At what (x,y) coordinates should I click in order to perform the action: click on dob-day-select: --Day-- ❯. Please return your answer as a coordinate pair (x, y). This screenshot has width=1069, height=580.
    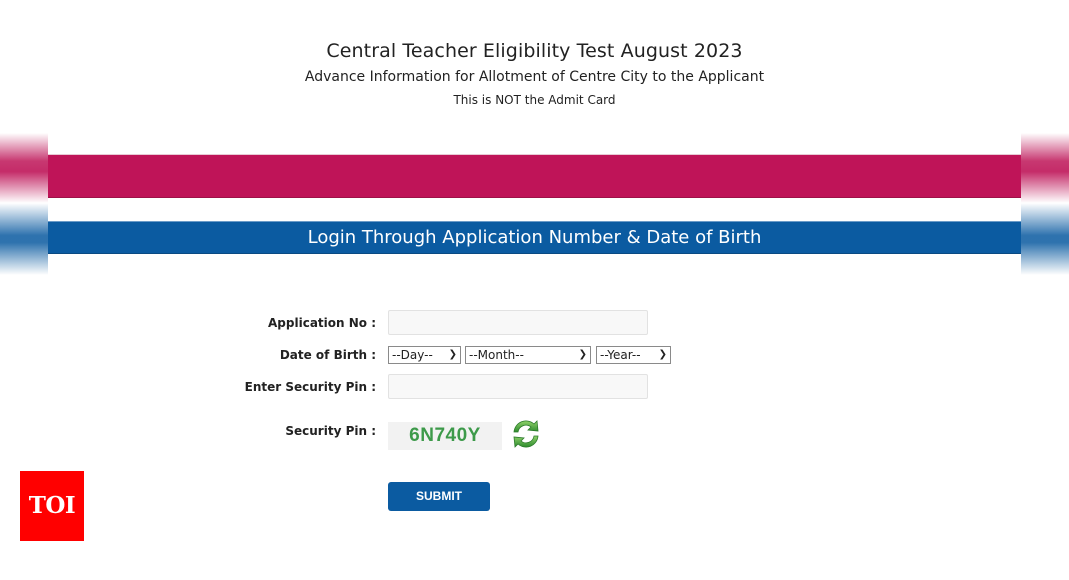
    Looking at the image, I should click on (424, 355).